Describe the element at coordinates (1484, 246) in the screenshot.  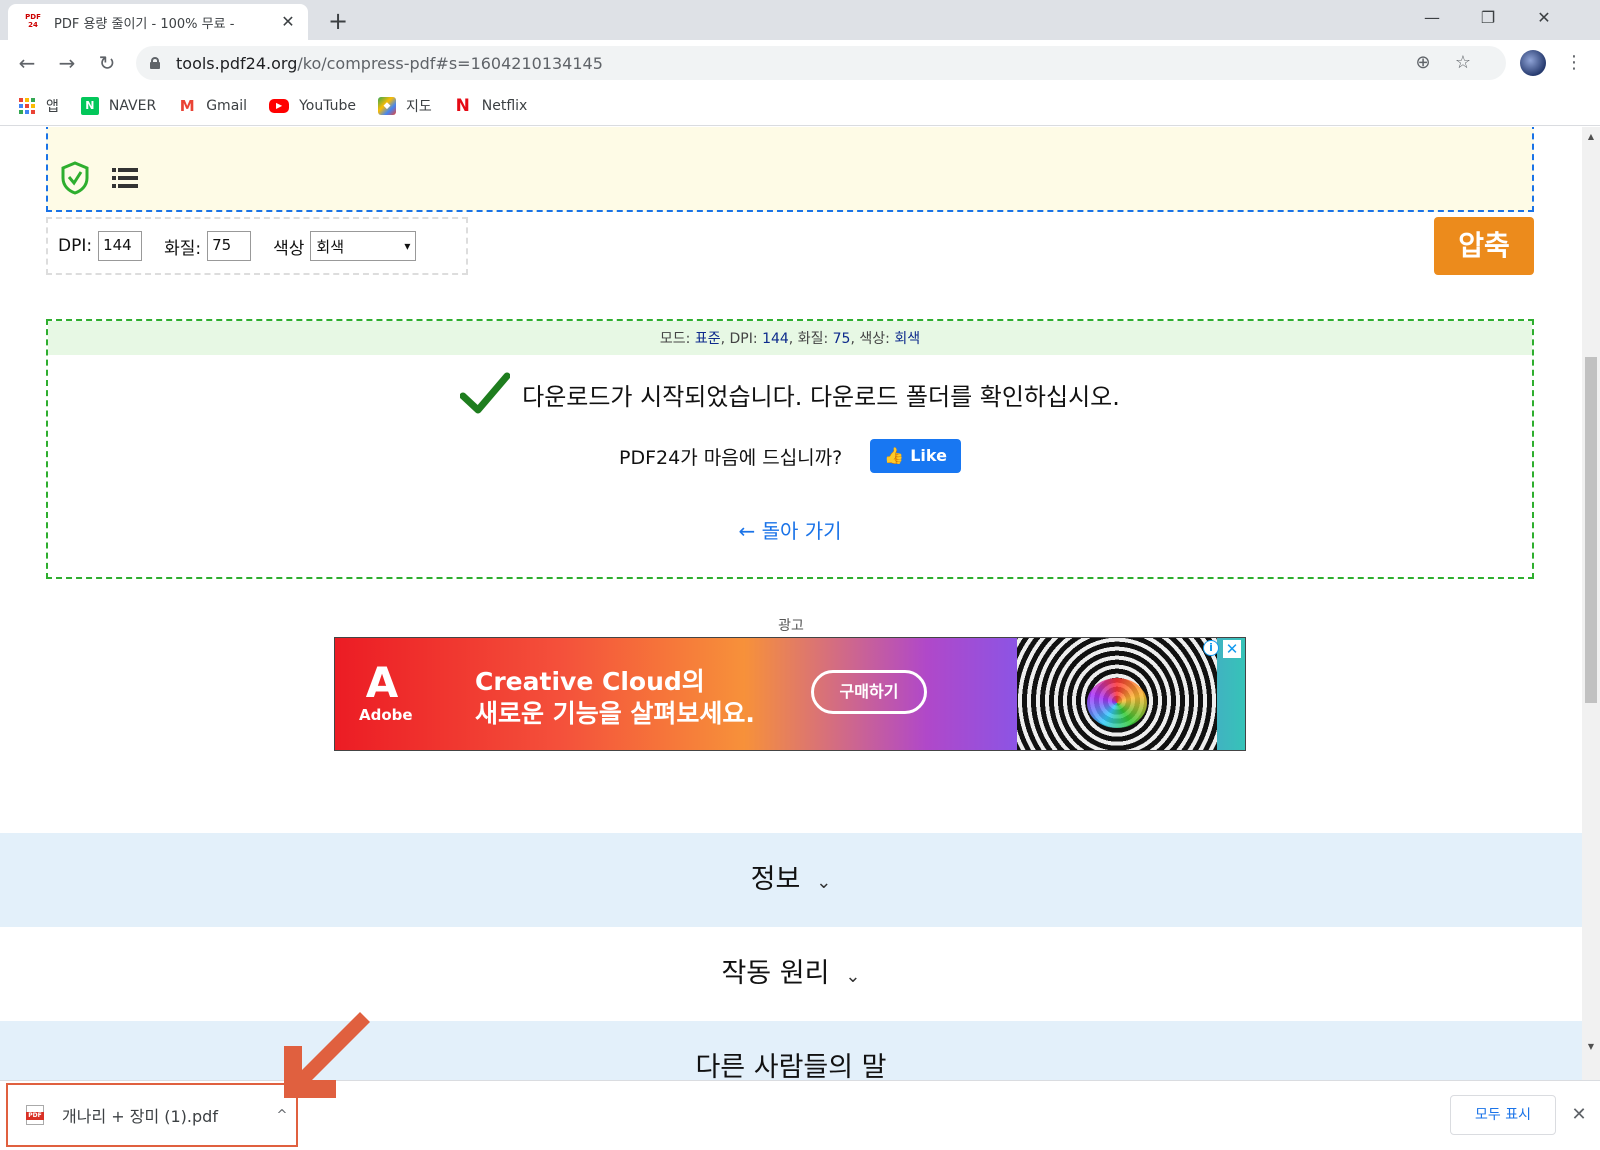
I see `compress-button: 압축` at that location.